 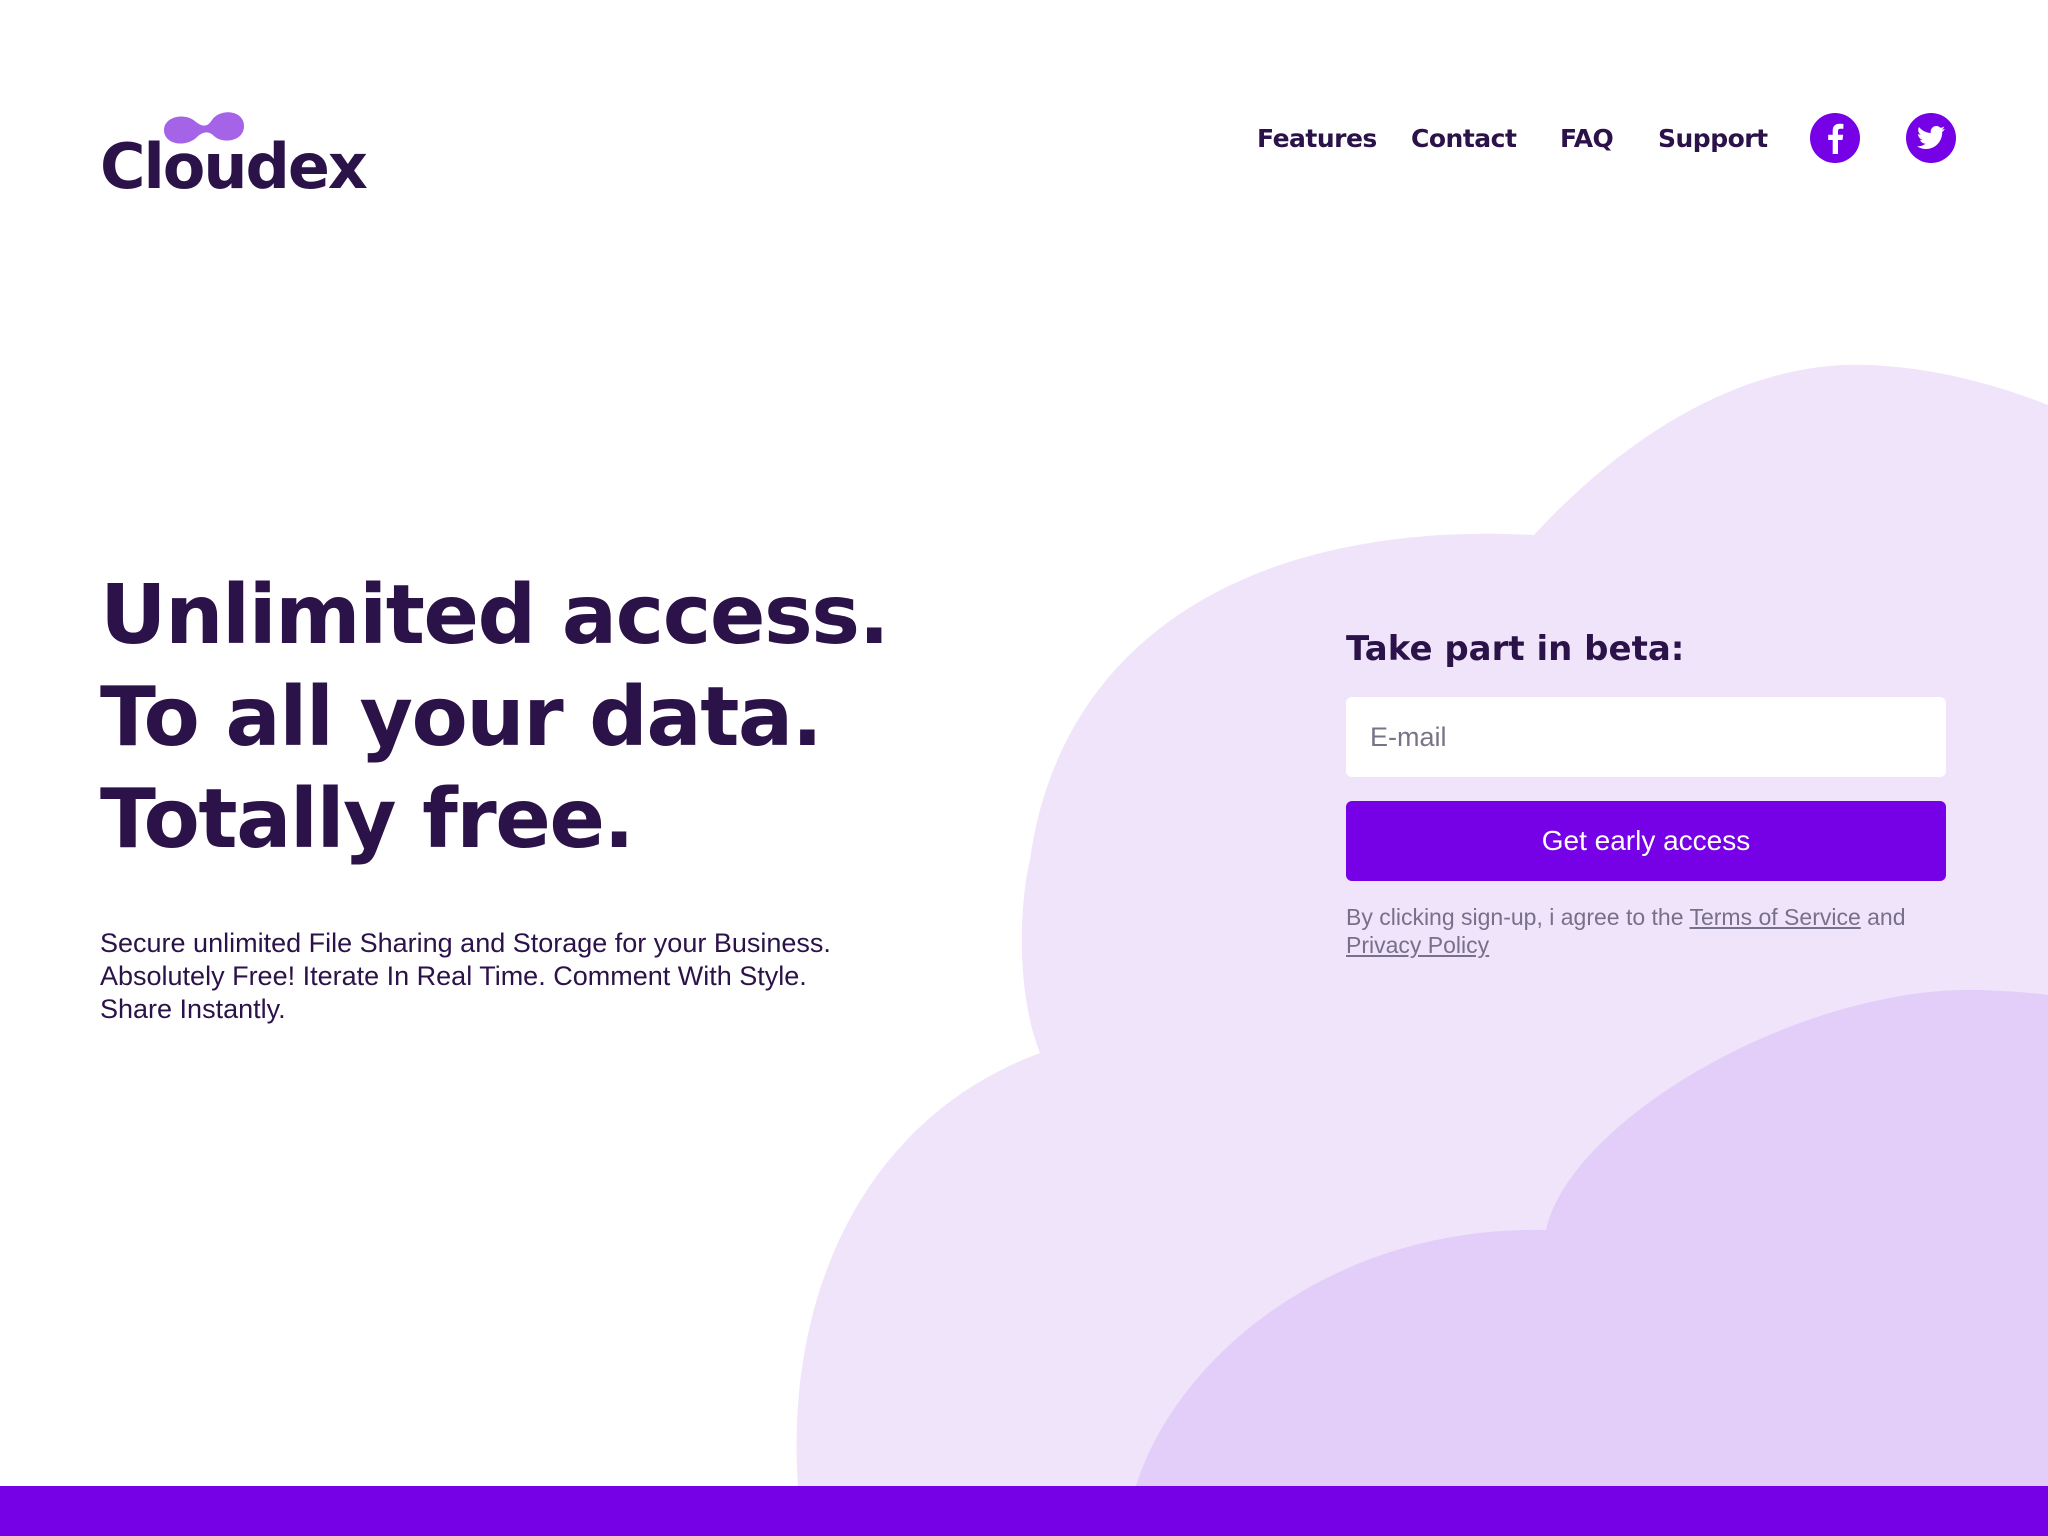 What do you see at coordinates (461, 717) in the screenshot?
I see `headline-line-2: To all your data.` at bounding box center [461, 717].